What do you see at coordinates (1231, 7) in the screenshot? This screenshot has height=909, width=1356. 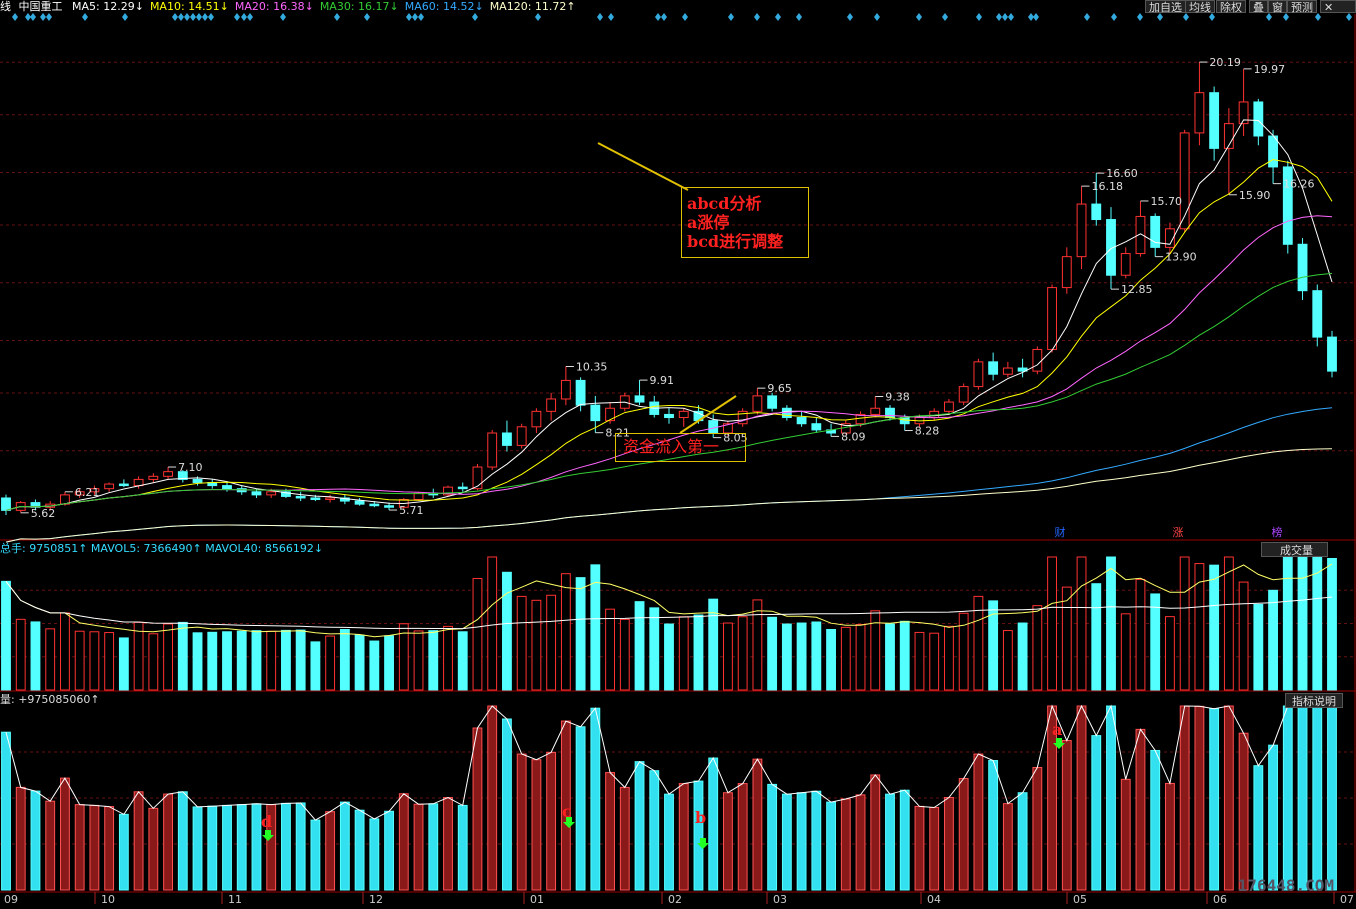 I see `toolbar-button: 除权` at bounding box center [1231, 7].